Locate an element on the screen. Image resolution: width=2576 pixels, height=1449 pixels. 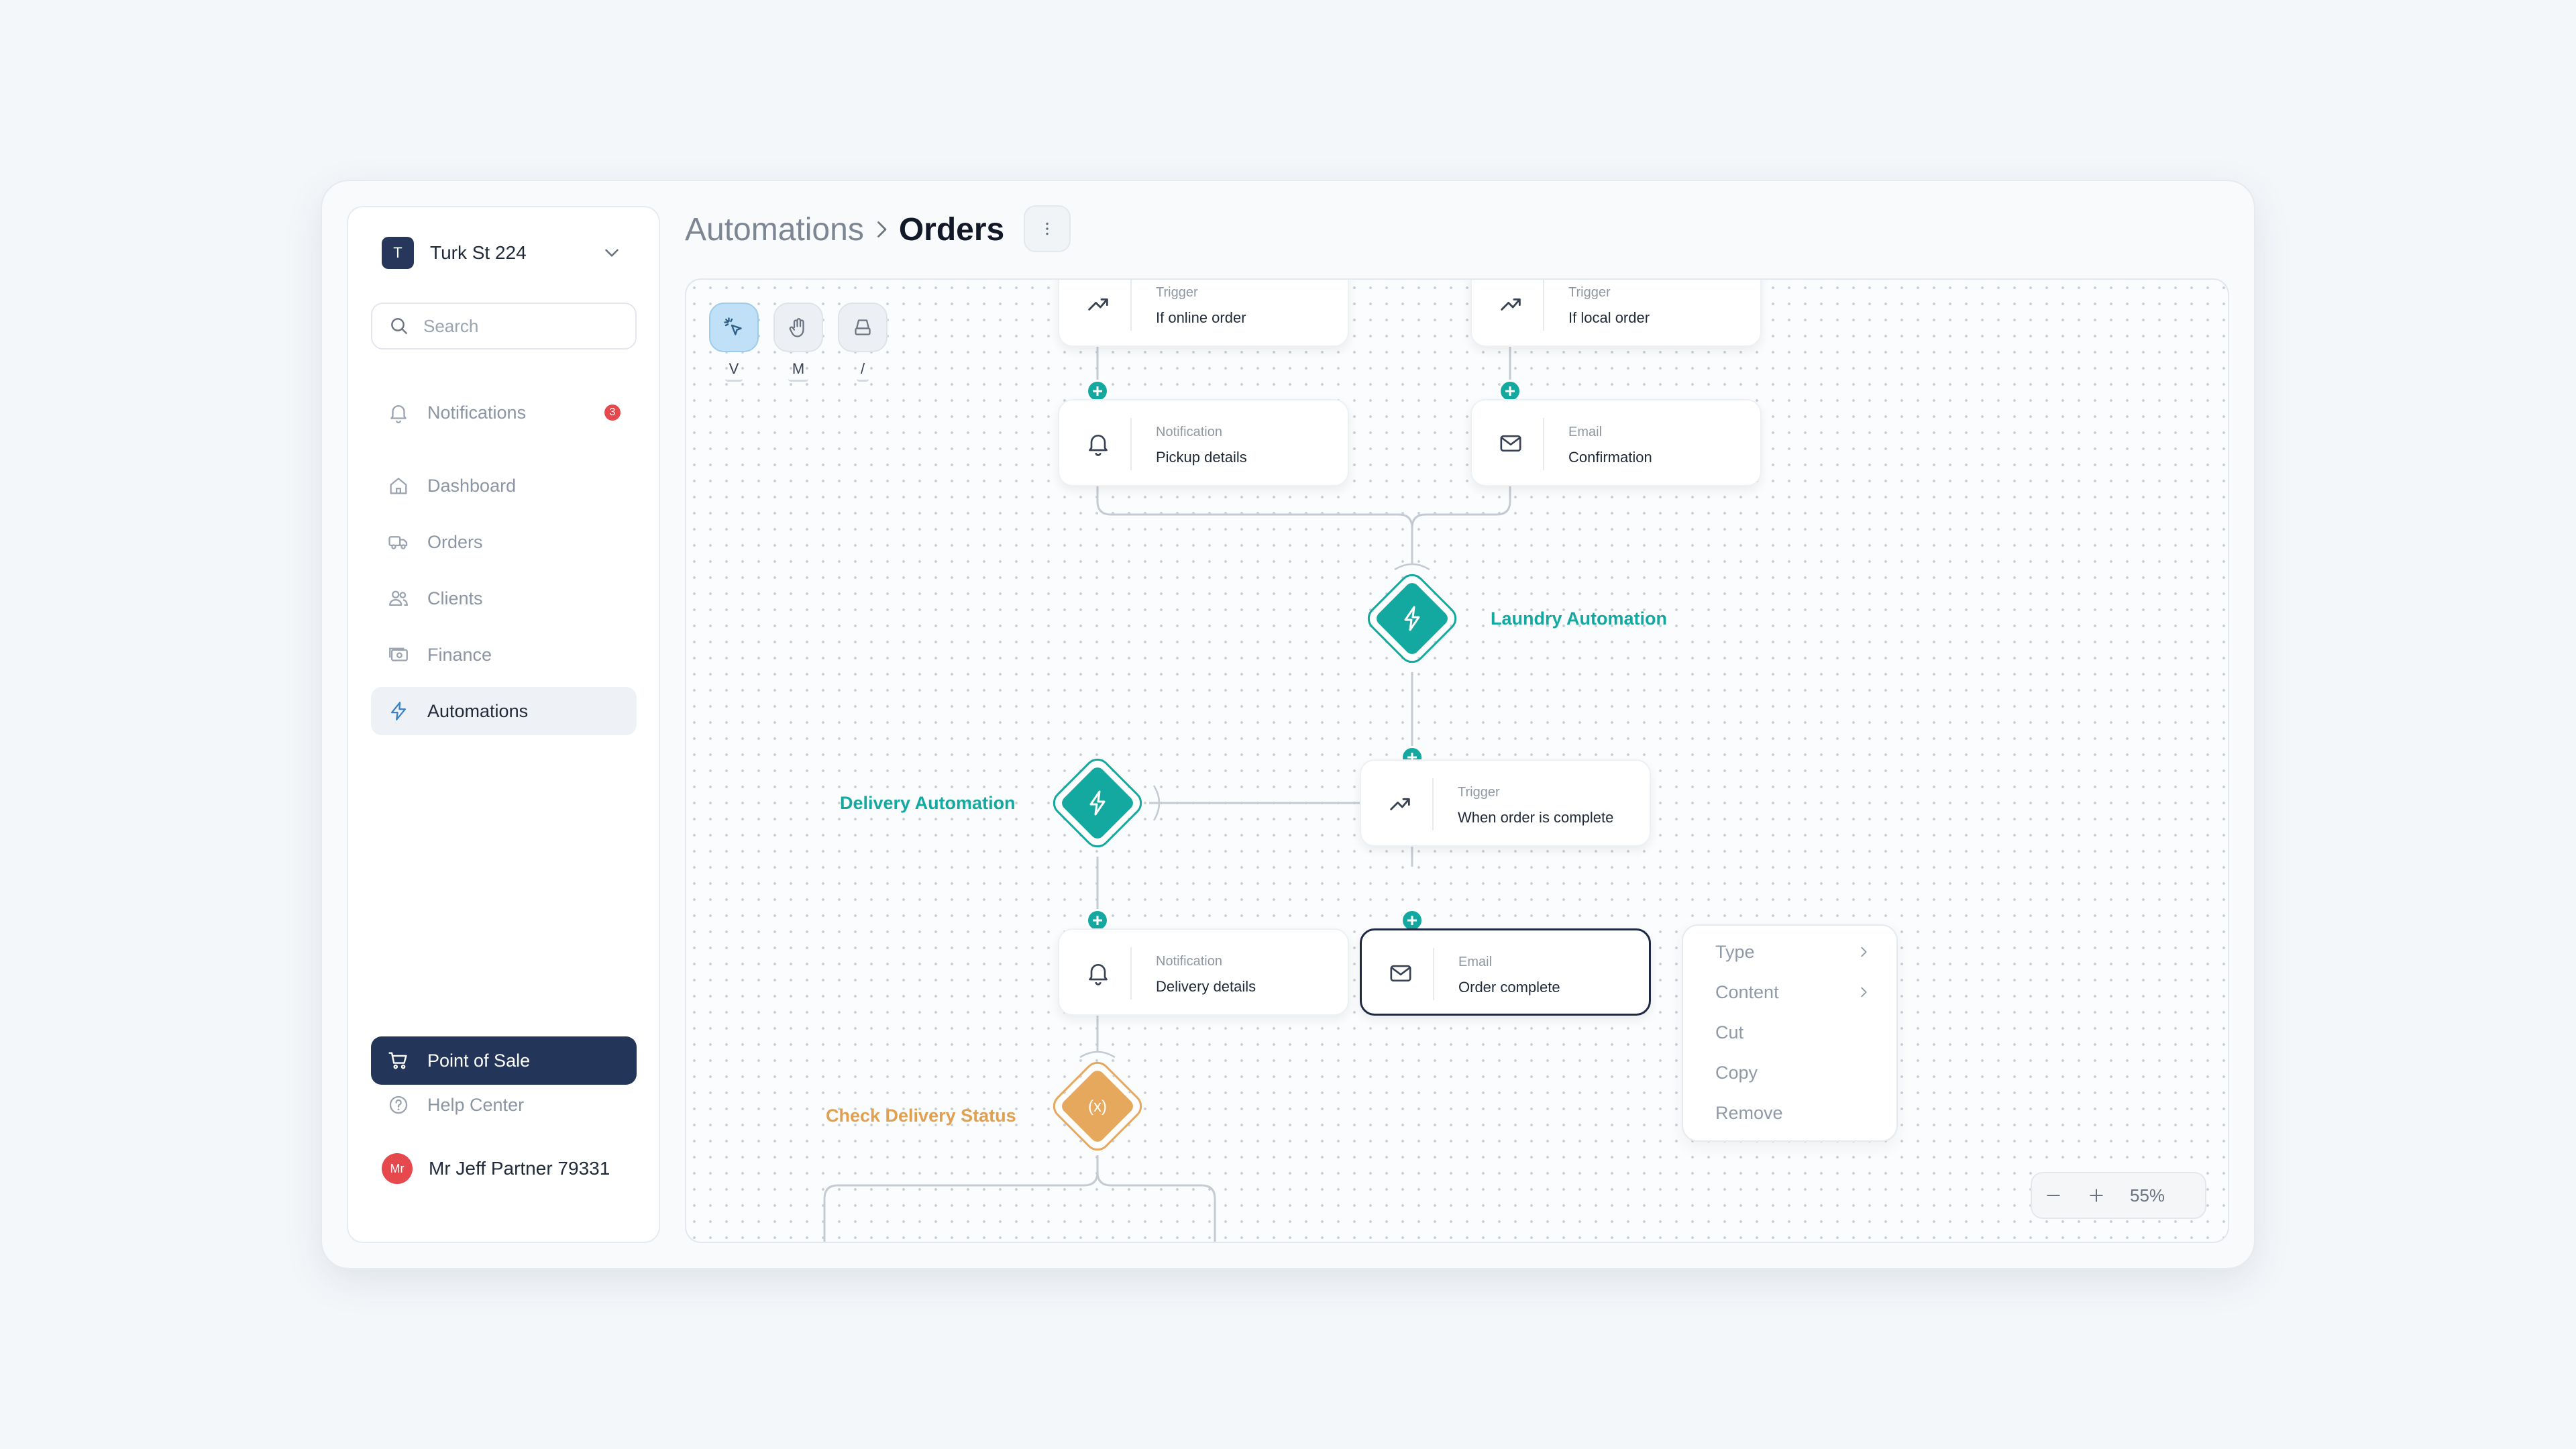
sidebar-item-automations: Automations is located at coordinates (504, 711).